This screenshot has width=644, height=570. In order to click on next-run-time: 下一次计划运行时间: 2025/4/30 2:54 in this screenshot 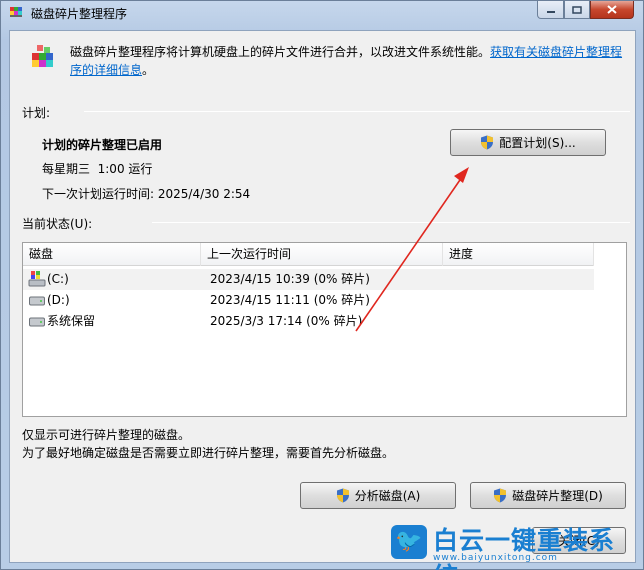, I will do `click(146, 194)`.